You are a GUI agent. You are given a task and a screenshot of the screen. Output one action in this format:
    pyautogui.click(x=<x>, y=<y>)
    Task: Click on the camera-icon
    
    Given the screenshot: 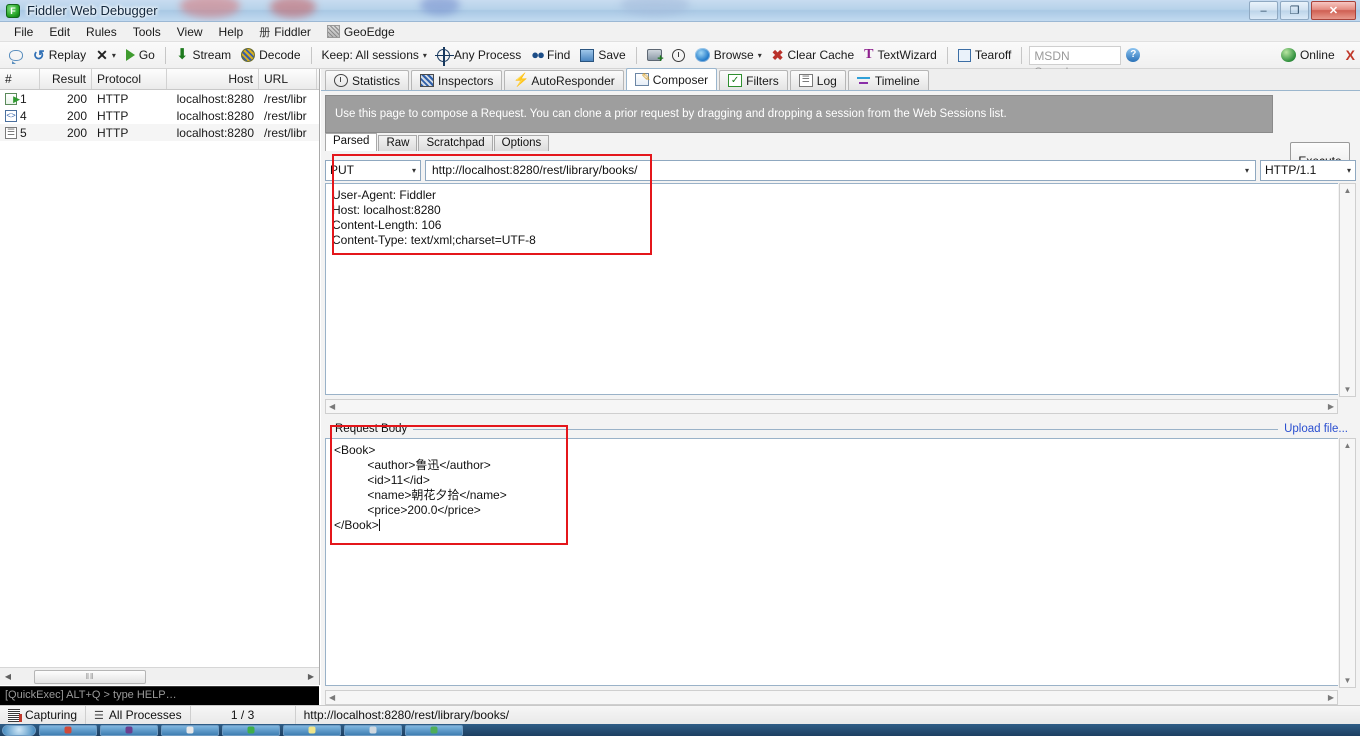 What is the action you would take?
    pyautogui.click(x=655, y=56)
    